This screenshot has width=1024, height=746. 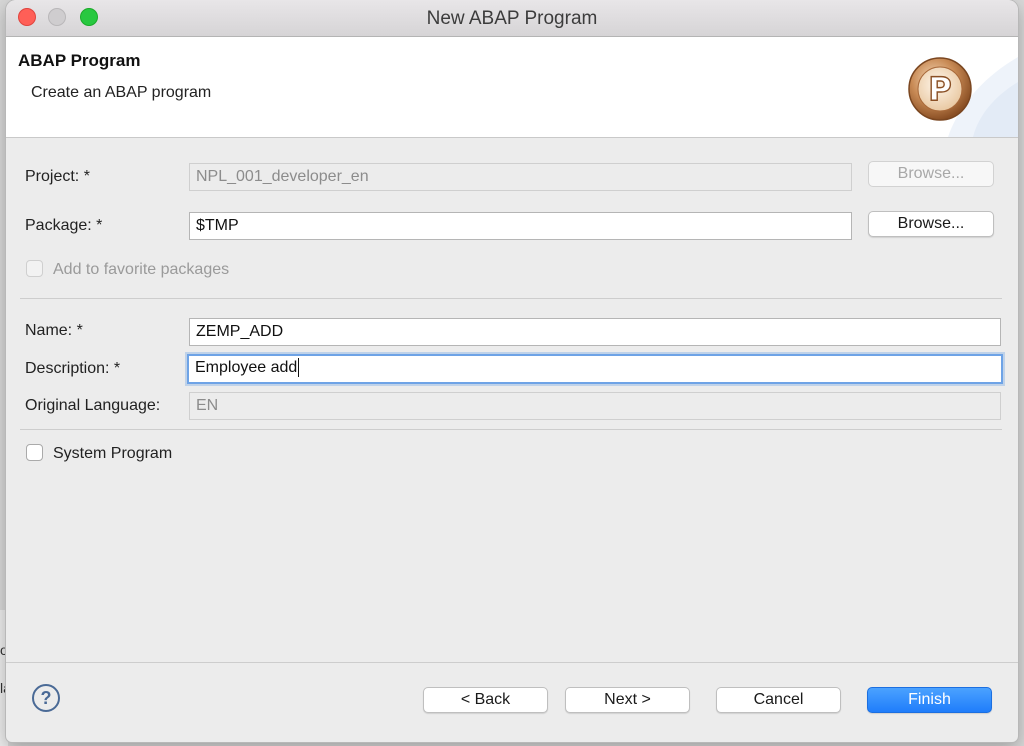 What do you see at coordinates (57, 176) in the screenshot?
I see `project-label: Project: *` at bounding box center [57, 176].